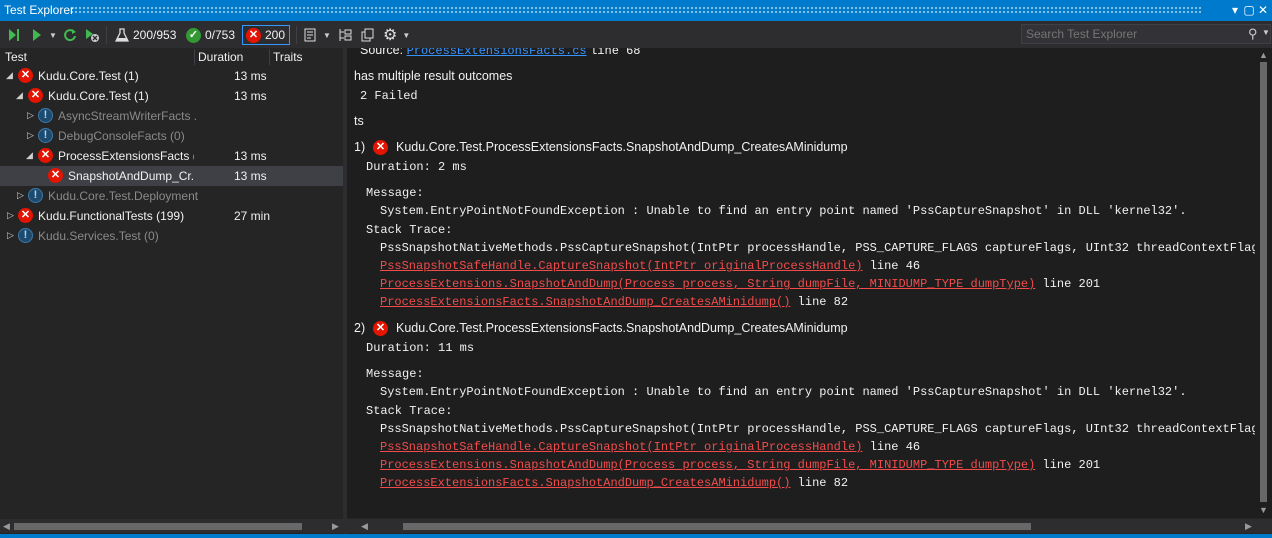 This screenshot has width=1272, height=538. What do you see at coordinates (390, 35) in the screenshot?
I see `gear-icon: ⚙` at bounding box center [390, 35].